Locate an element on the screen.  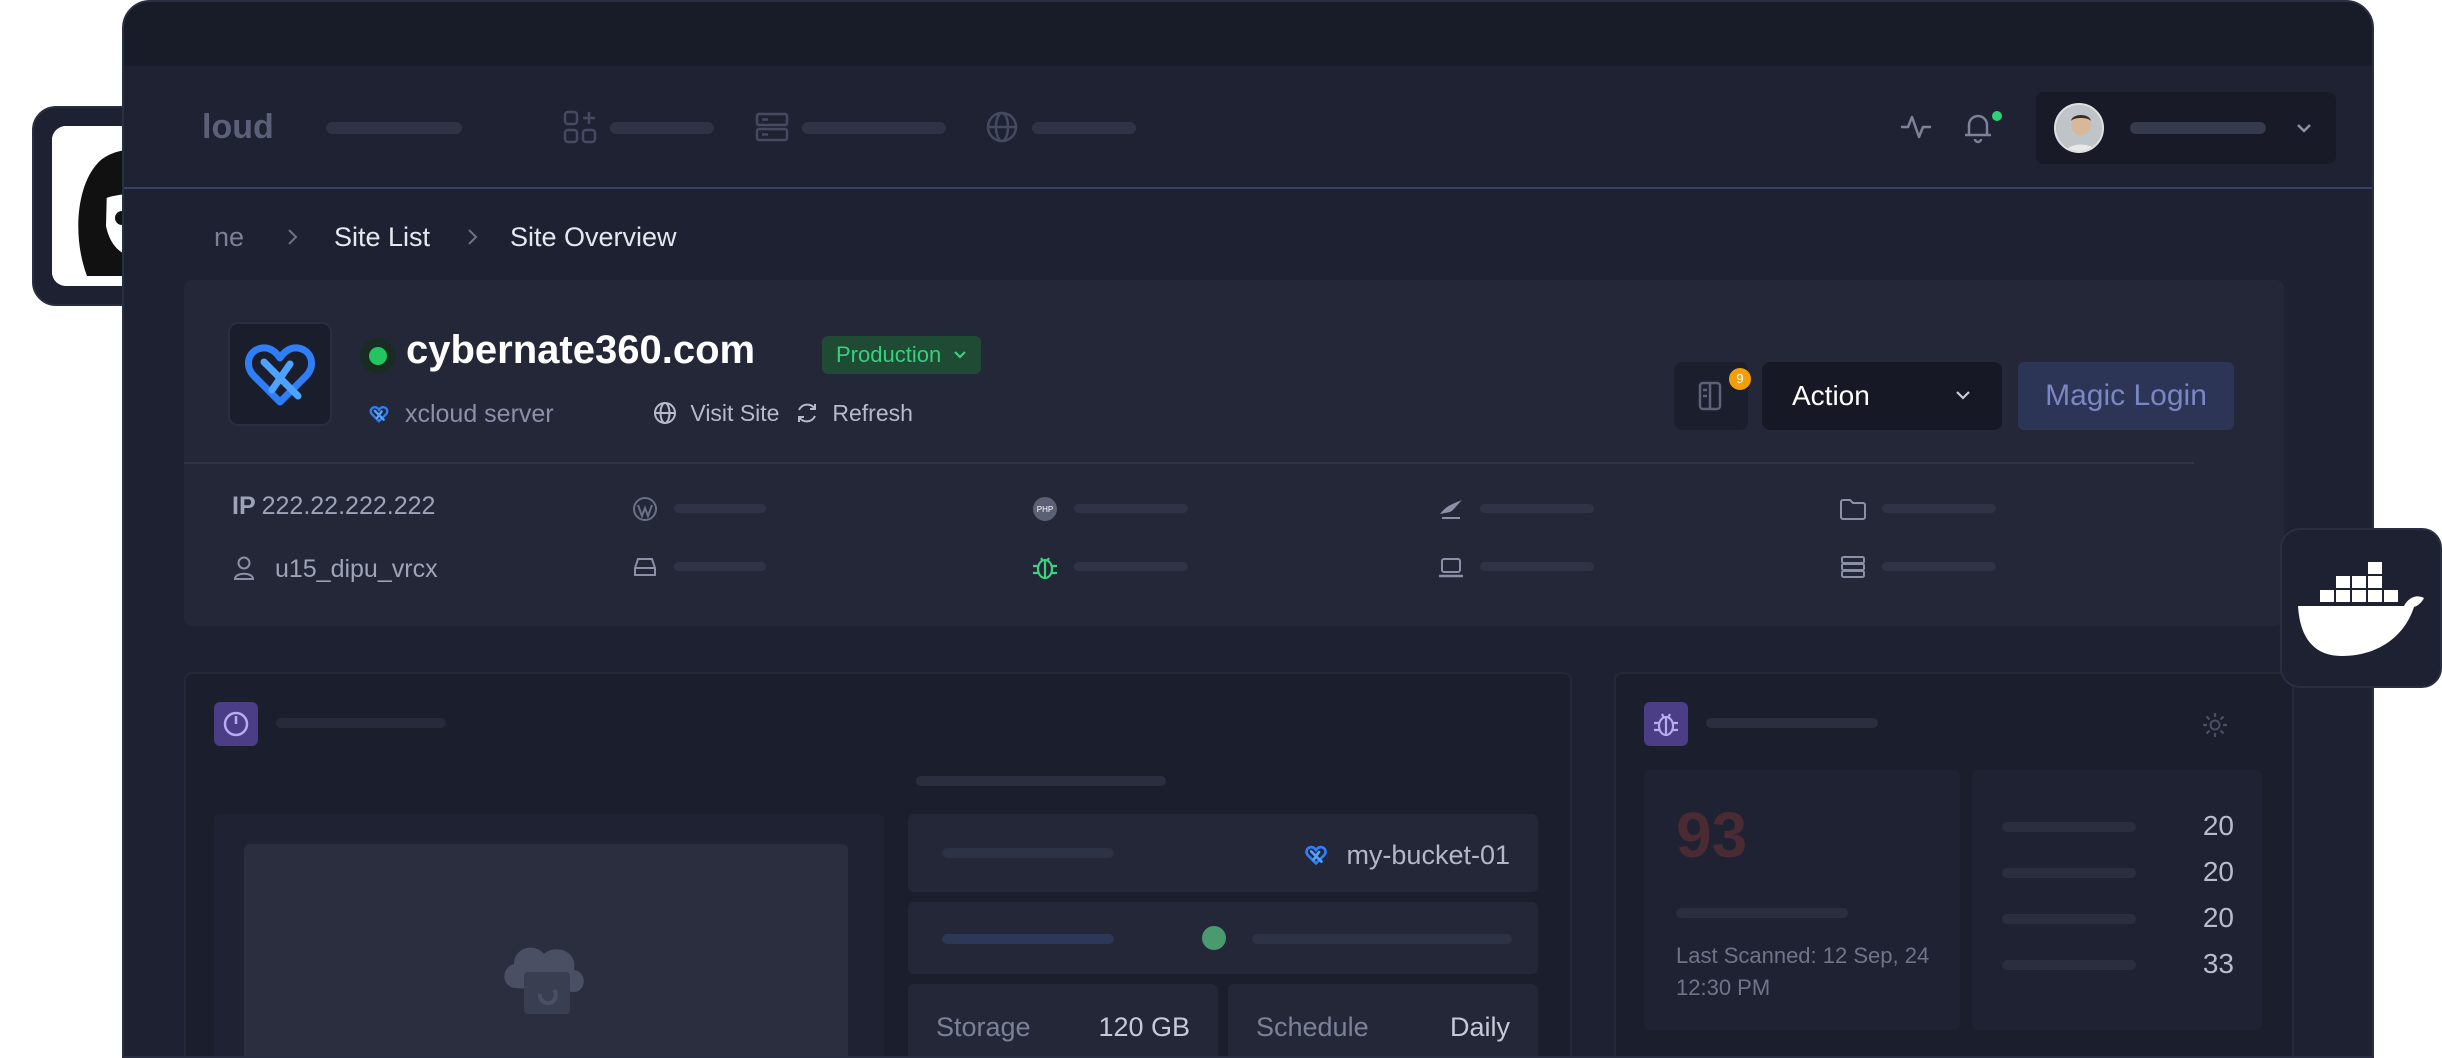
magic-login-button: Magic Login is located at coordinates (2126, 396).